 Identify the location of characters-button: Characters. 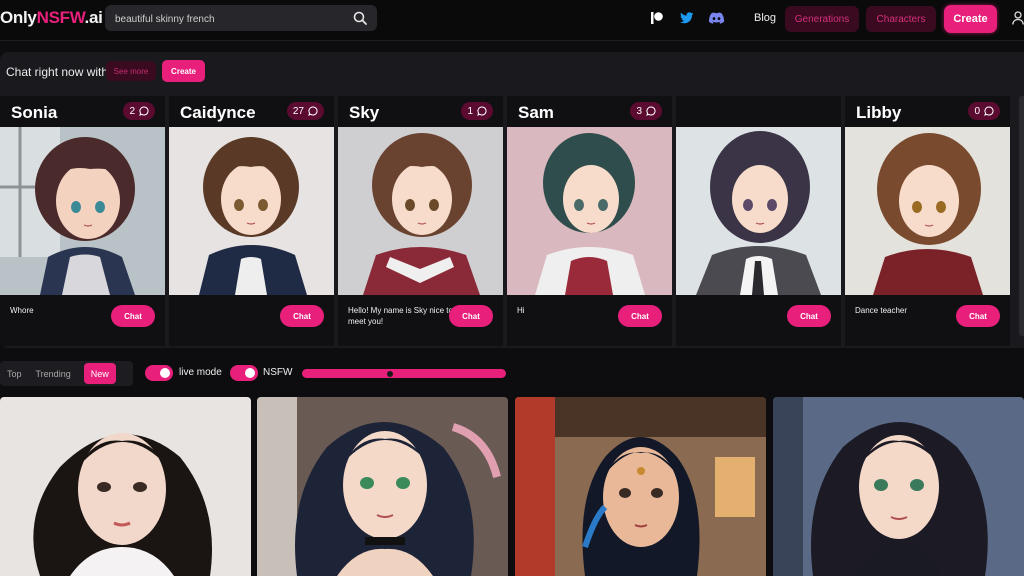
(901, 19).